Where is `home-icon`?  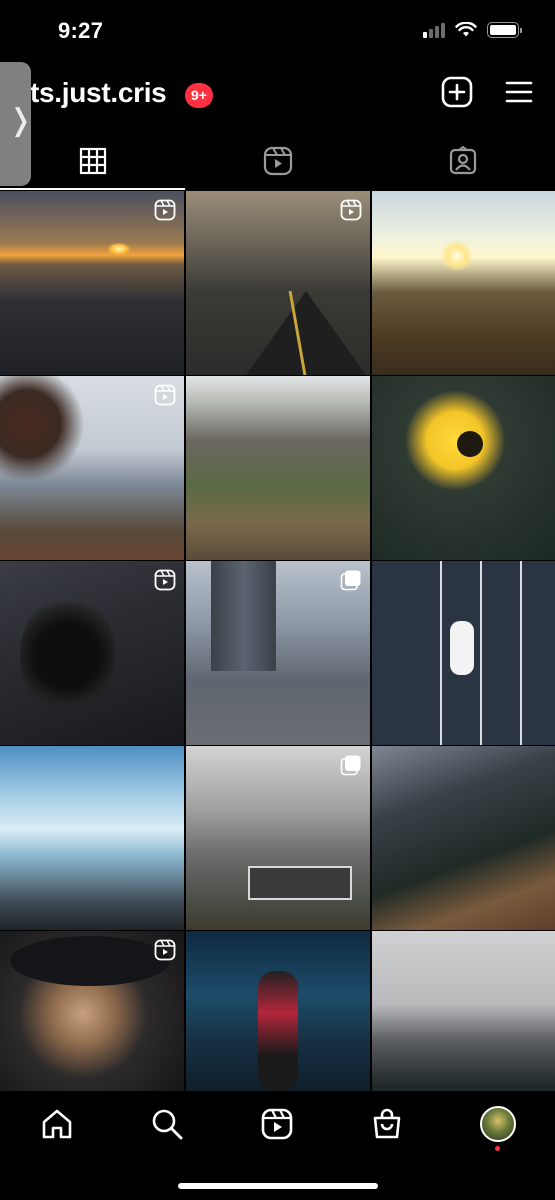 home-icon is located at coordinates (57, 1124).